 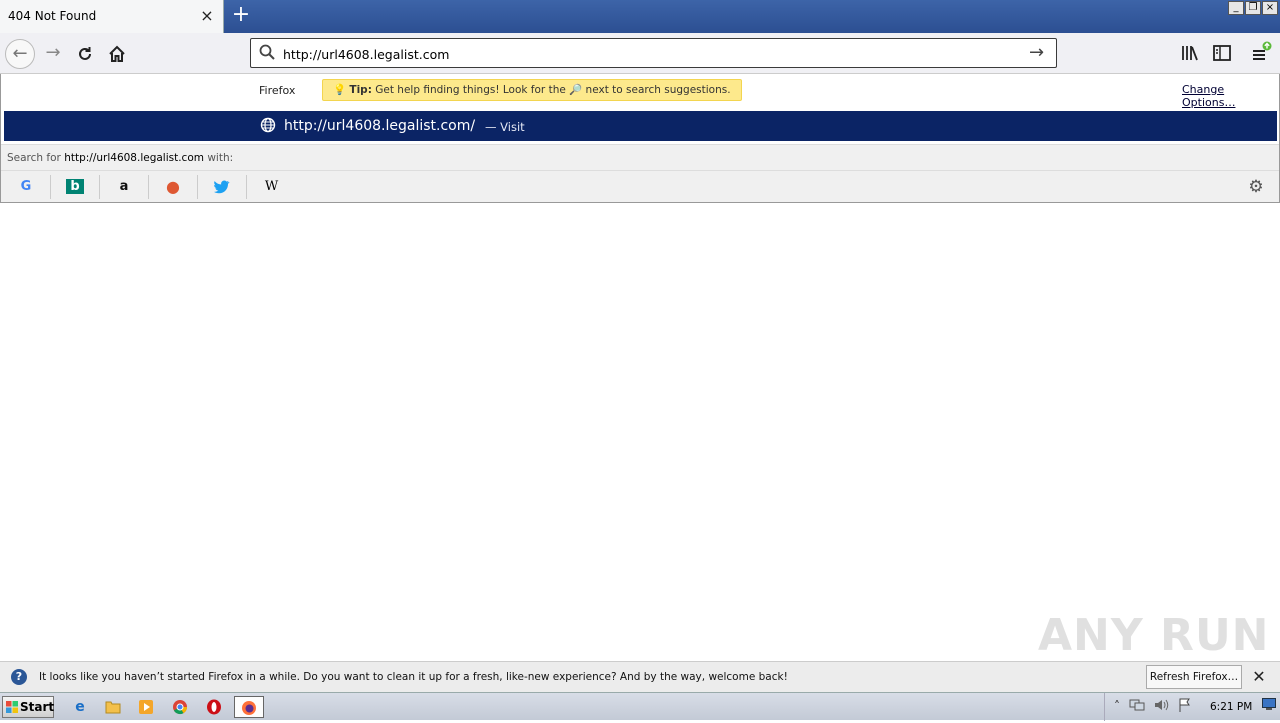 What do you see at coordinates (1236, 8) in the screenshot?
I see `minimize-button: _` at bounding box center [1236, 8].